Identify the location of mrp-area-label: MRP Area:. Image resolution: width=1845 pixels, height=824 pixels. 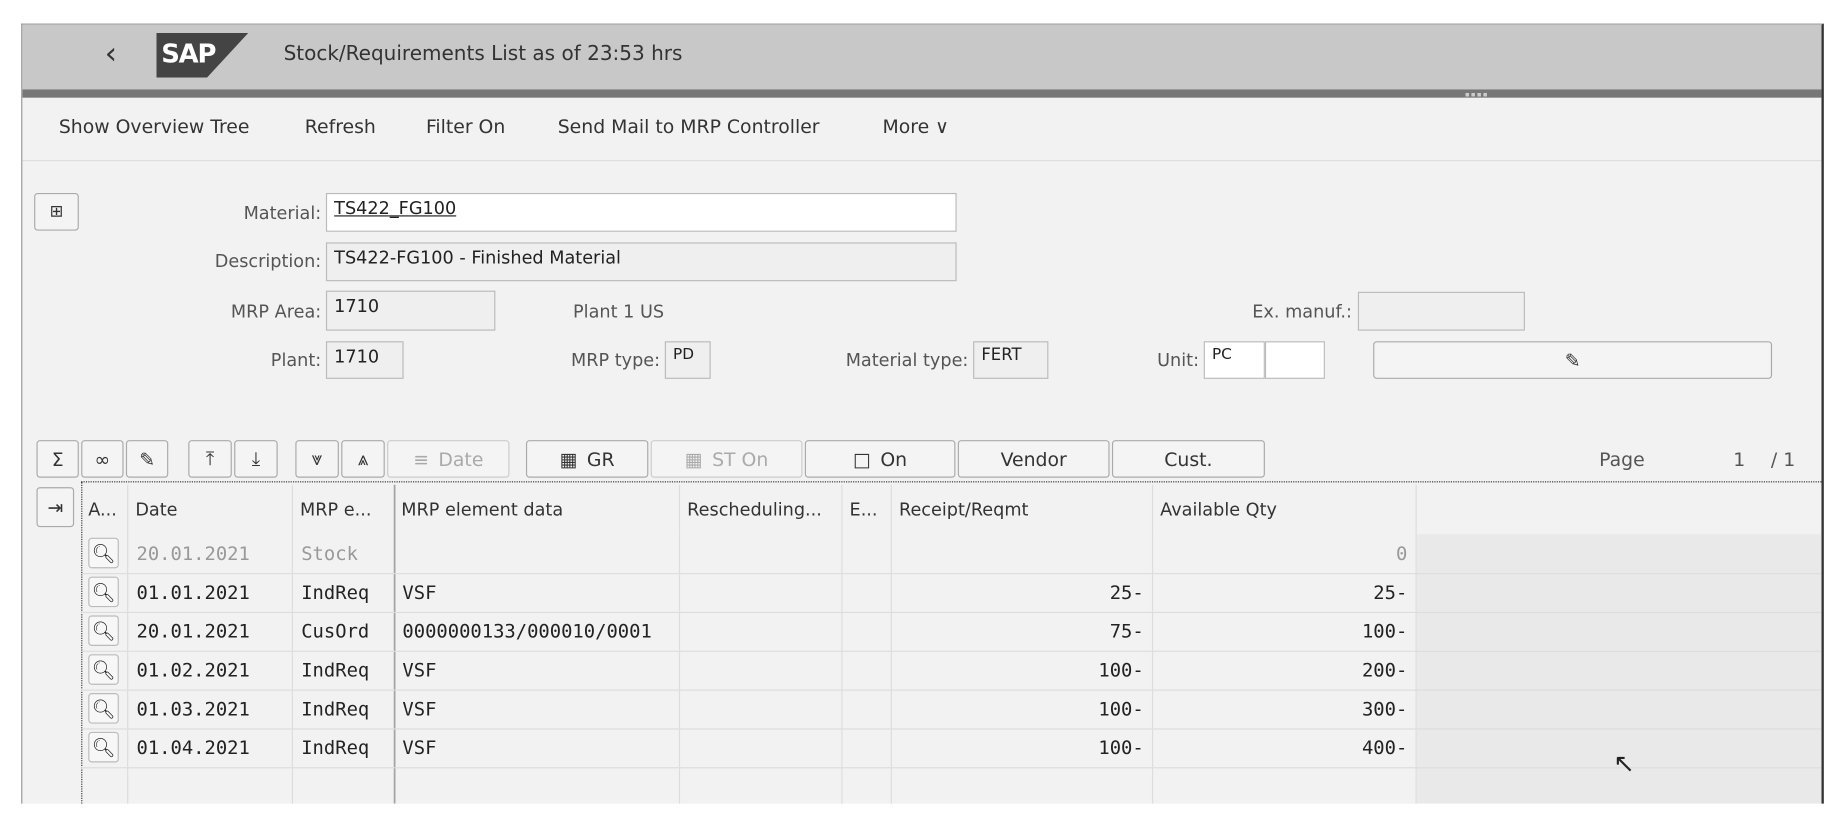
(276, 312).